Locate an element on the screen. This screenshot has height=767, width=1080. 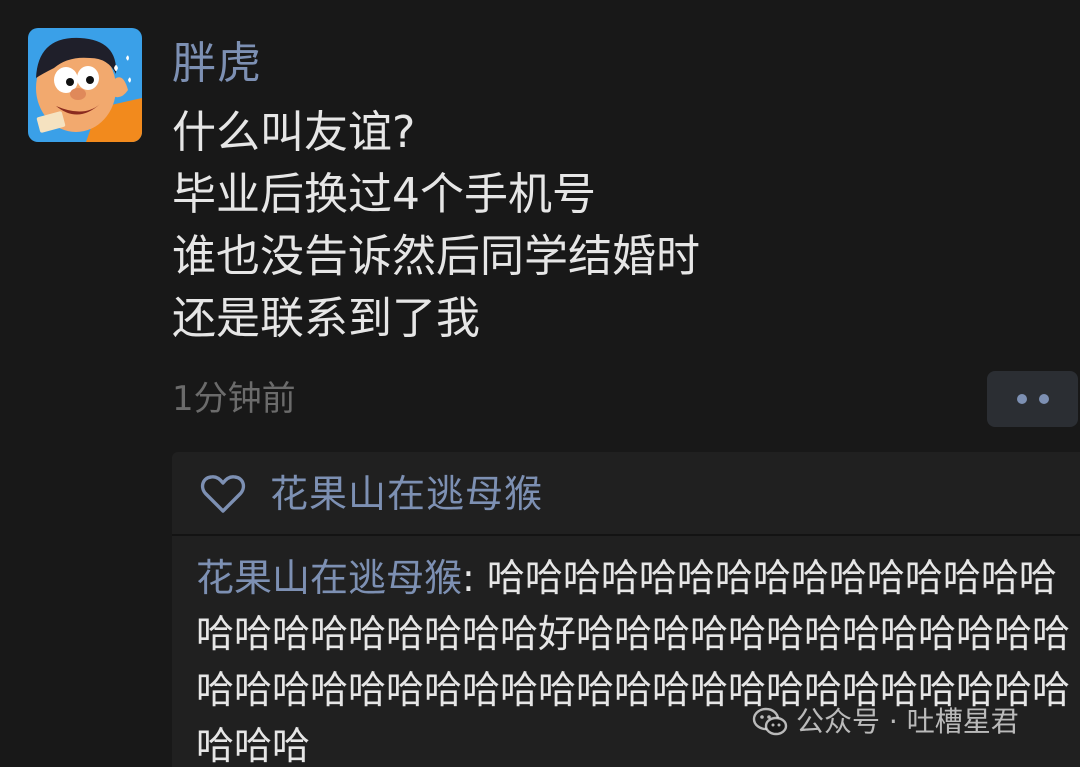
watermark: 公众号 · 吐槽星君 is located at coordinates (885, 722).